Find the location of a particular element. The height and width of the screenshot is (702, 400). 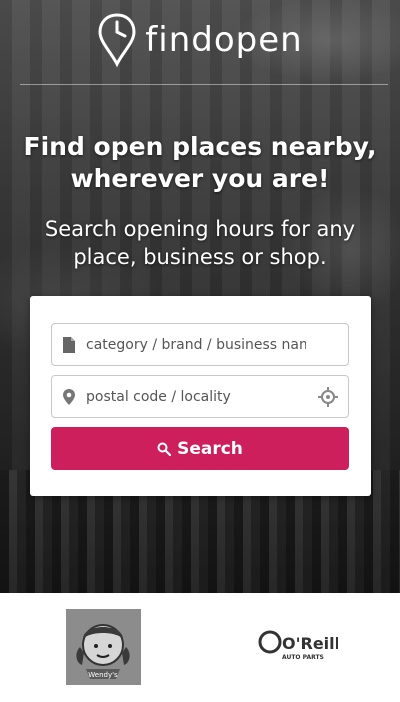

location-field is located at coordinates (200, 396).